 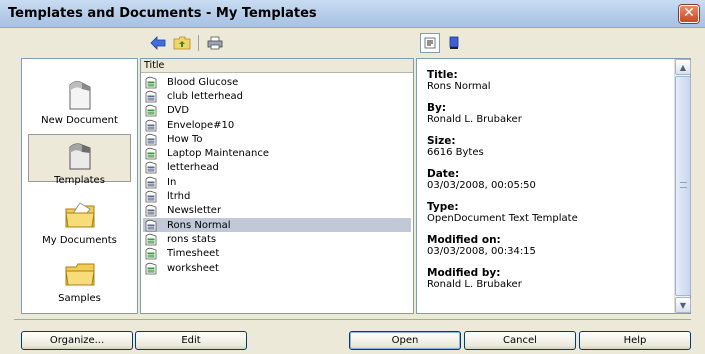 What do you see at coordinates (502, 218) in the screenshot?
I see `info-field-value: OpenDocument Text Template` at bounding box center [502, 218].